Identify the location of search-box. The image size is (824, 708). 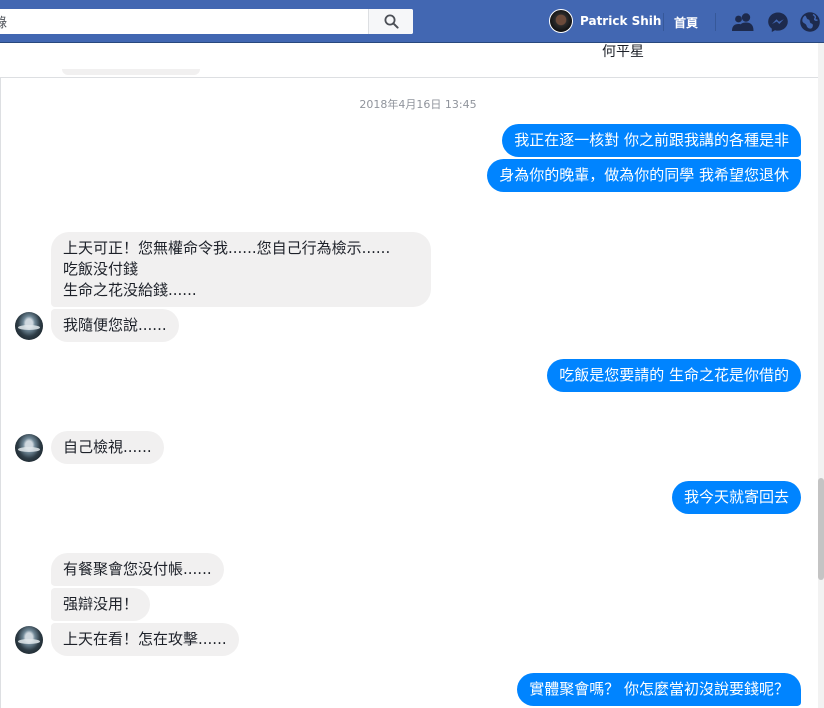
(206, 21).